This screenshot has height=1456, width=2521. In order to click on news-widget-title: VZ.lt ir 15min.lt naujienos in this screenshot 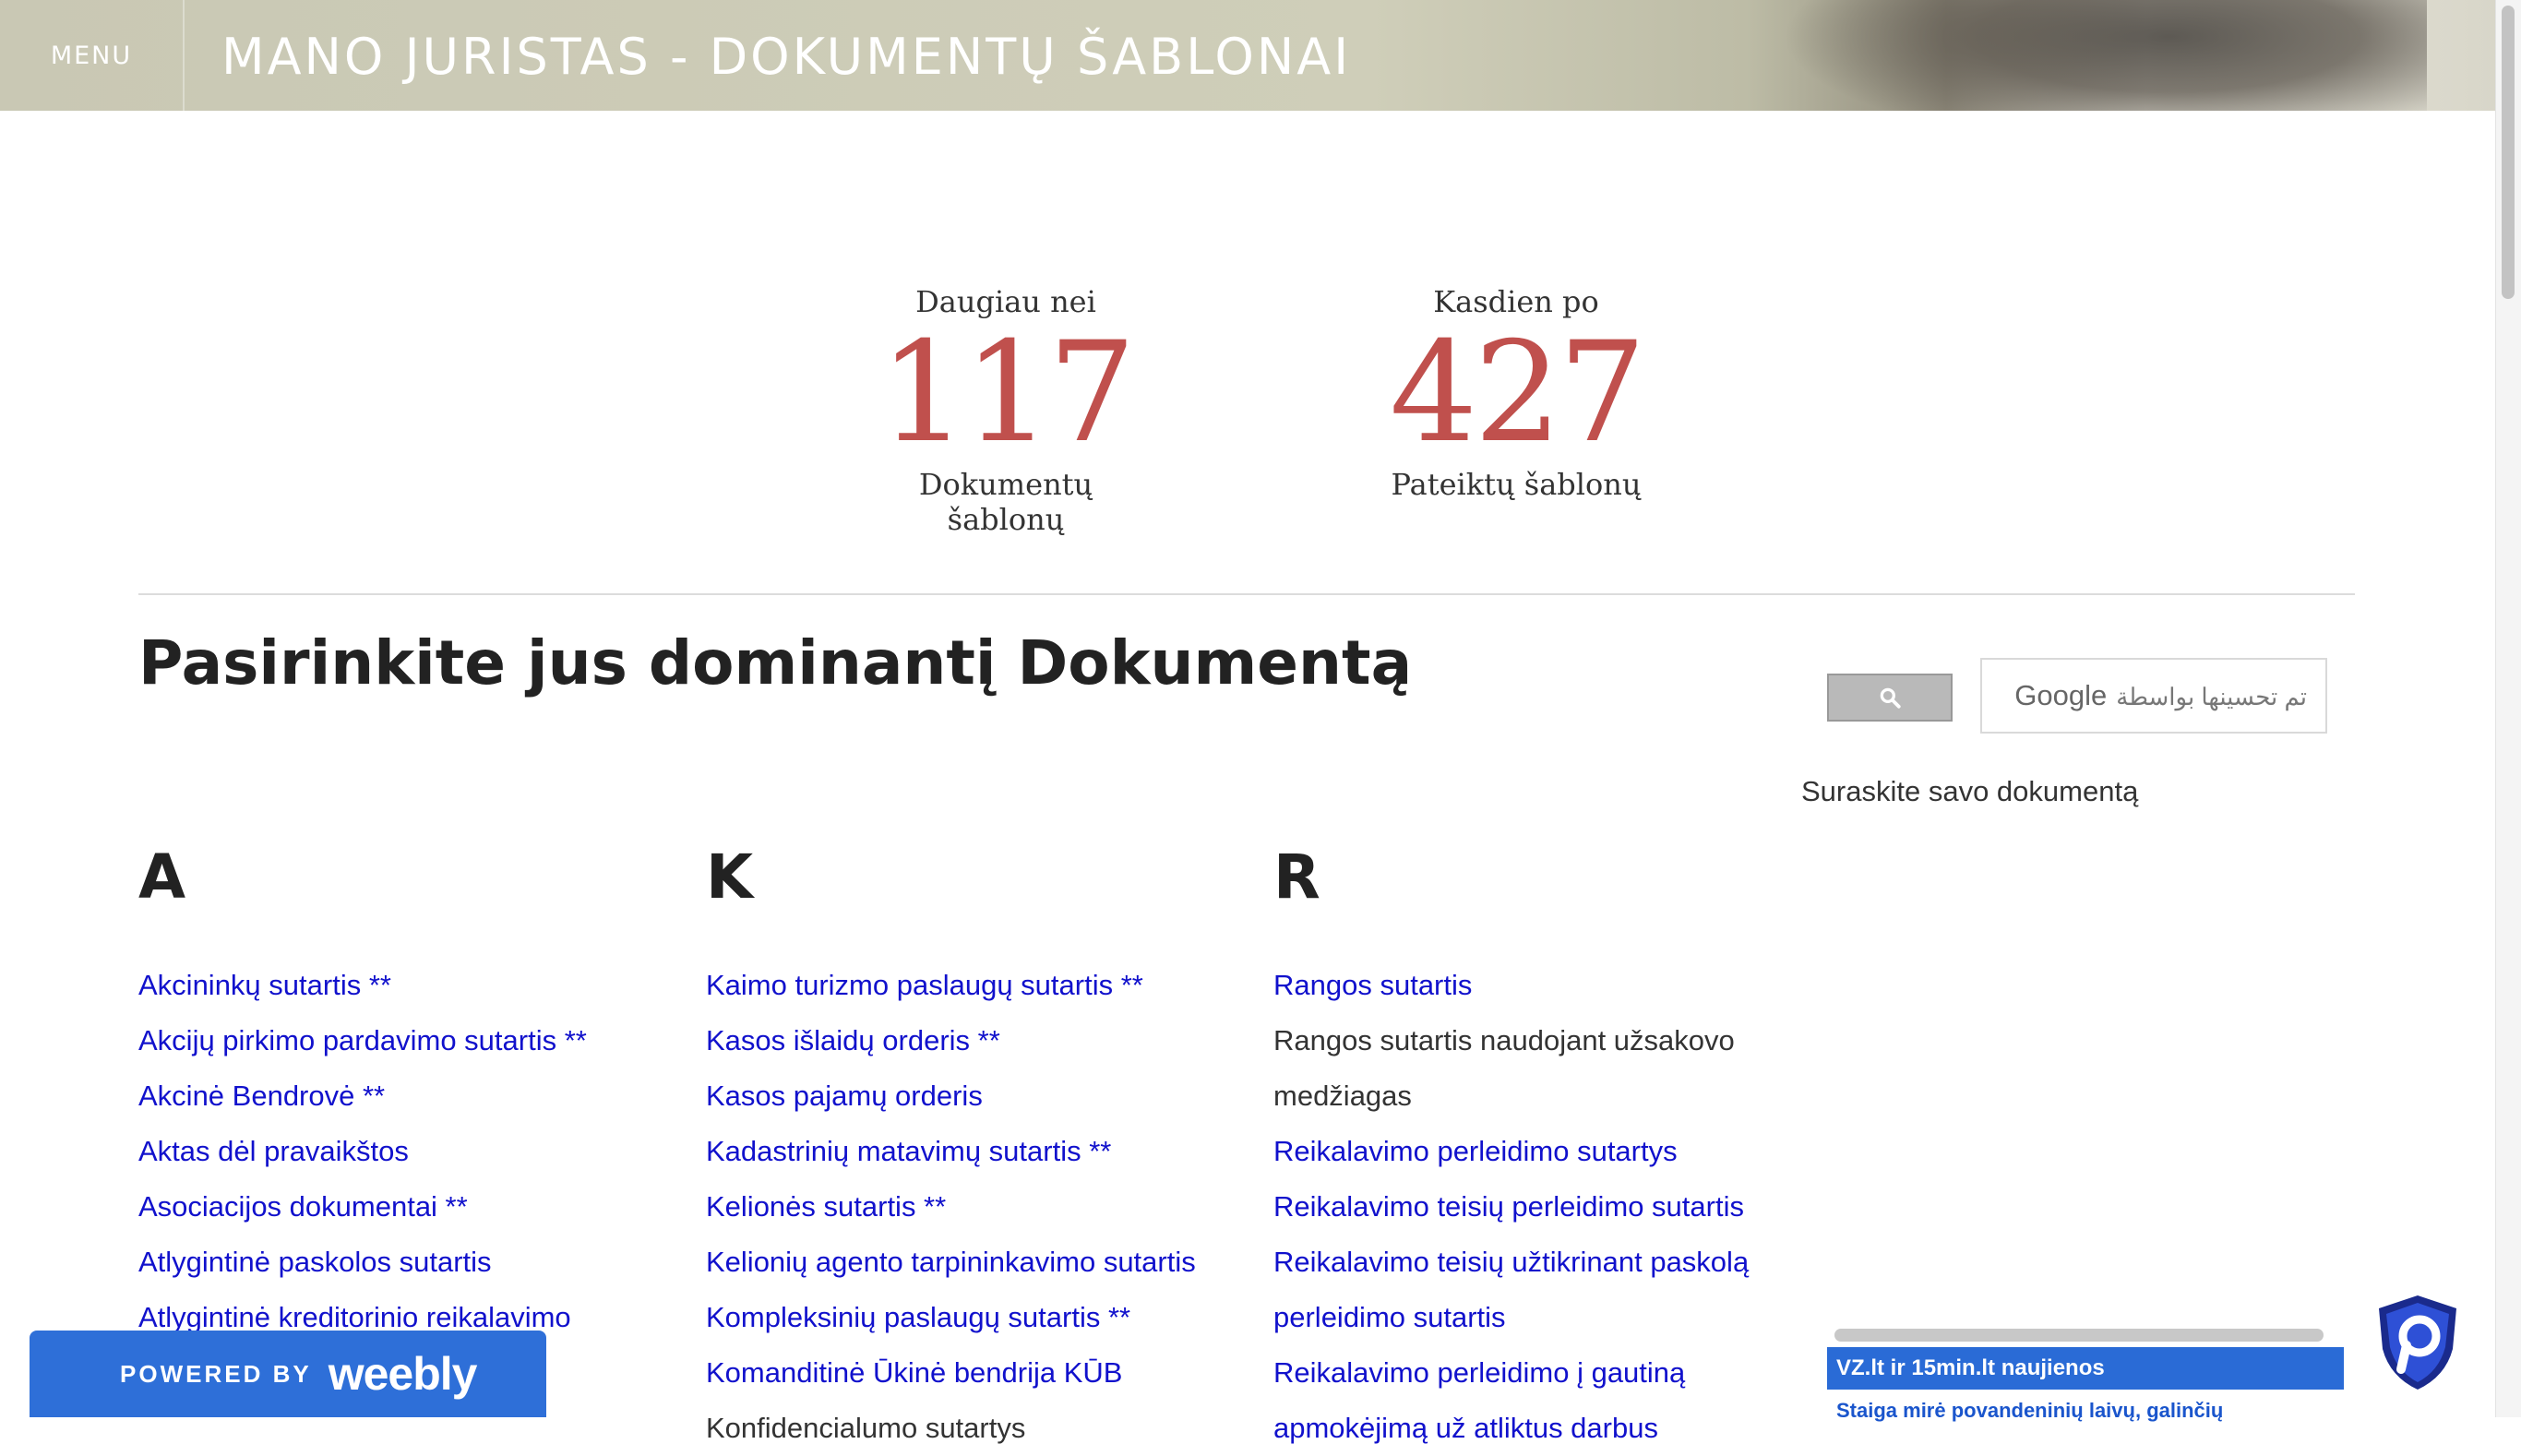, I will do `click(2085, 1368)`.